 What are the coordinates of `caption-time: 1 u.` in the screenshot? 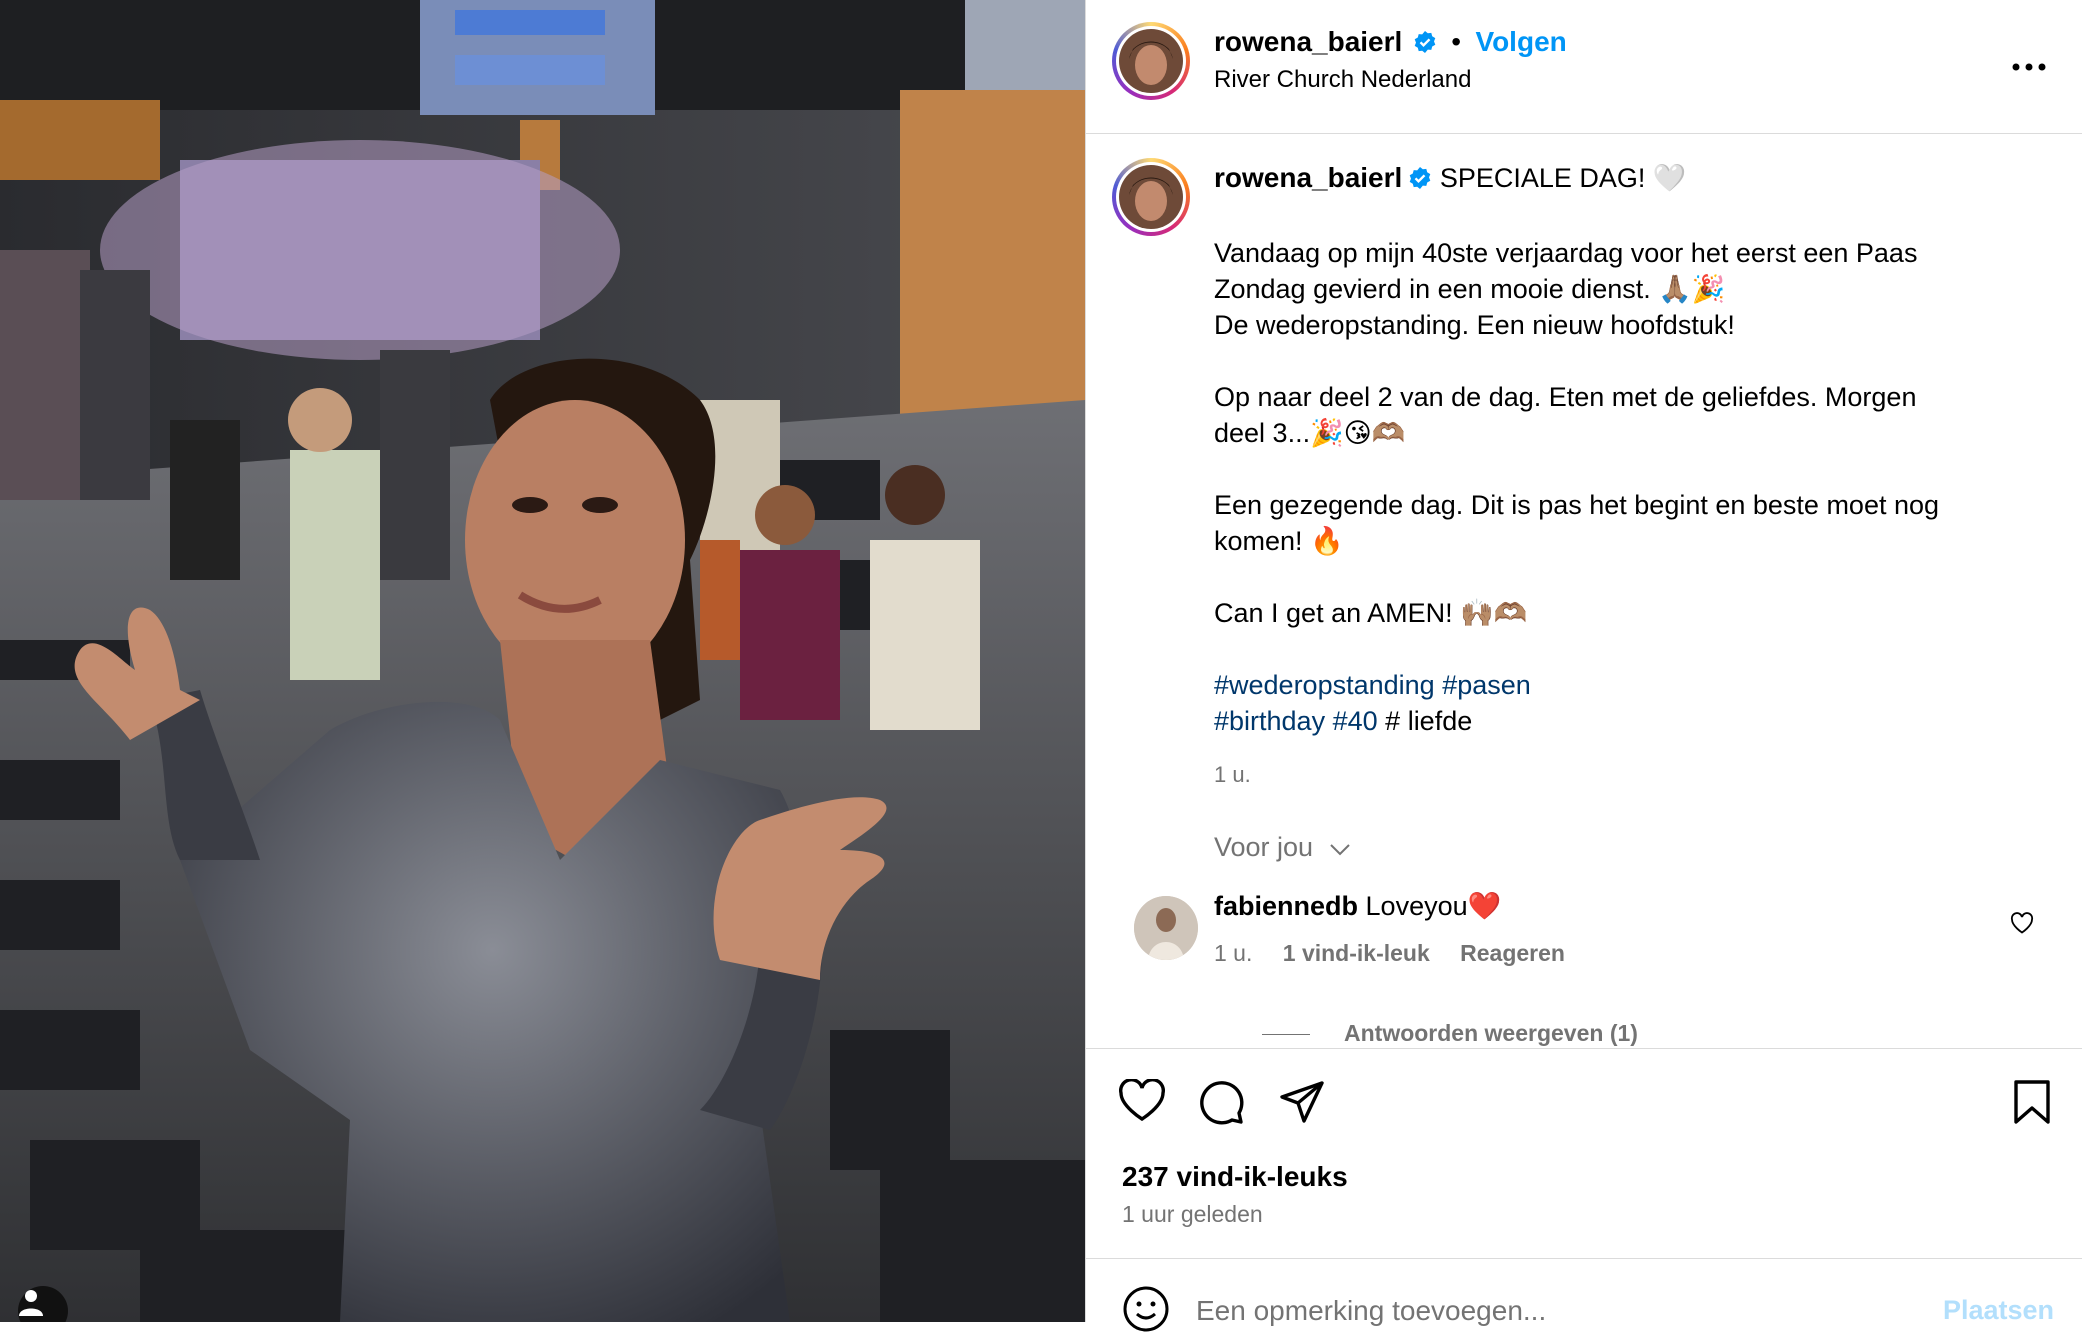 It's located at (1624, 775).